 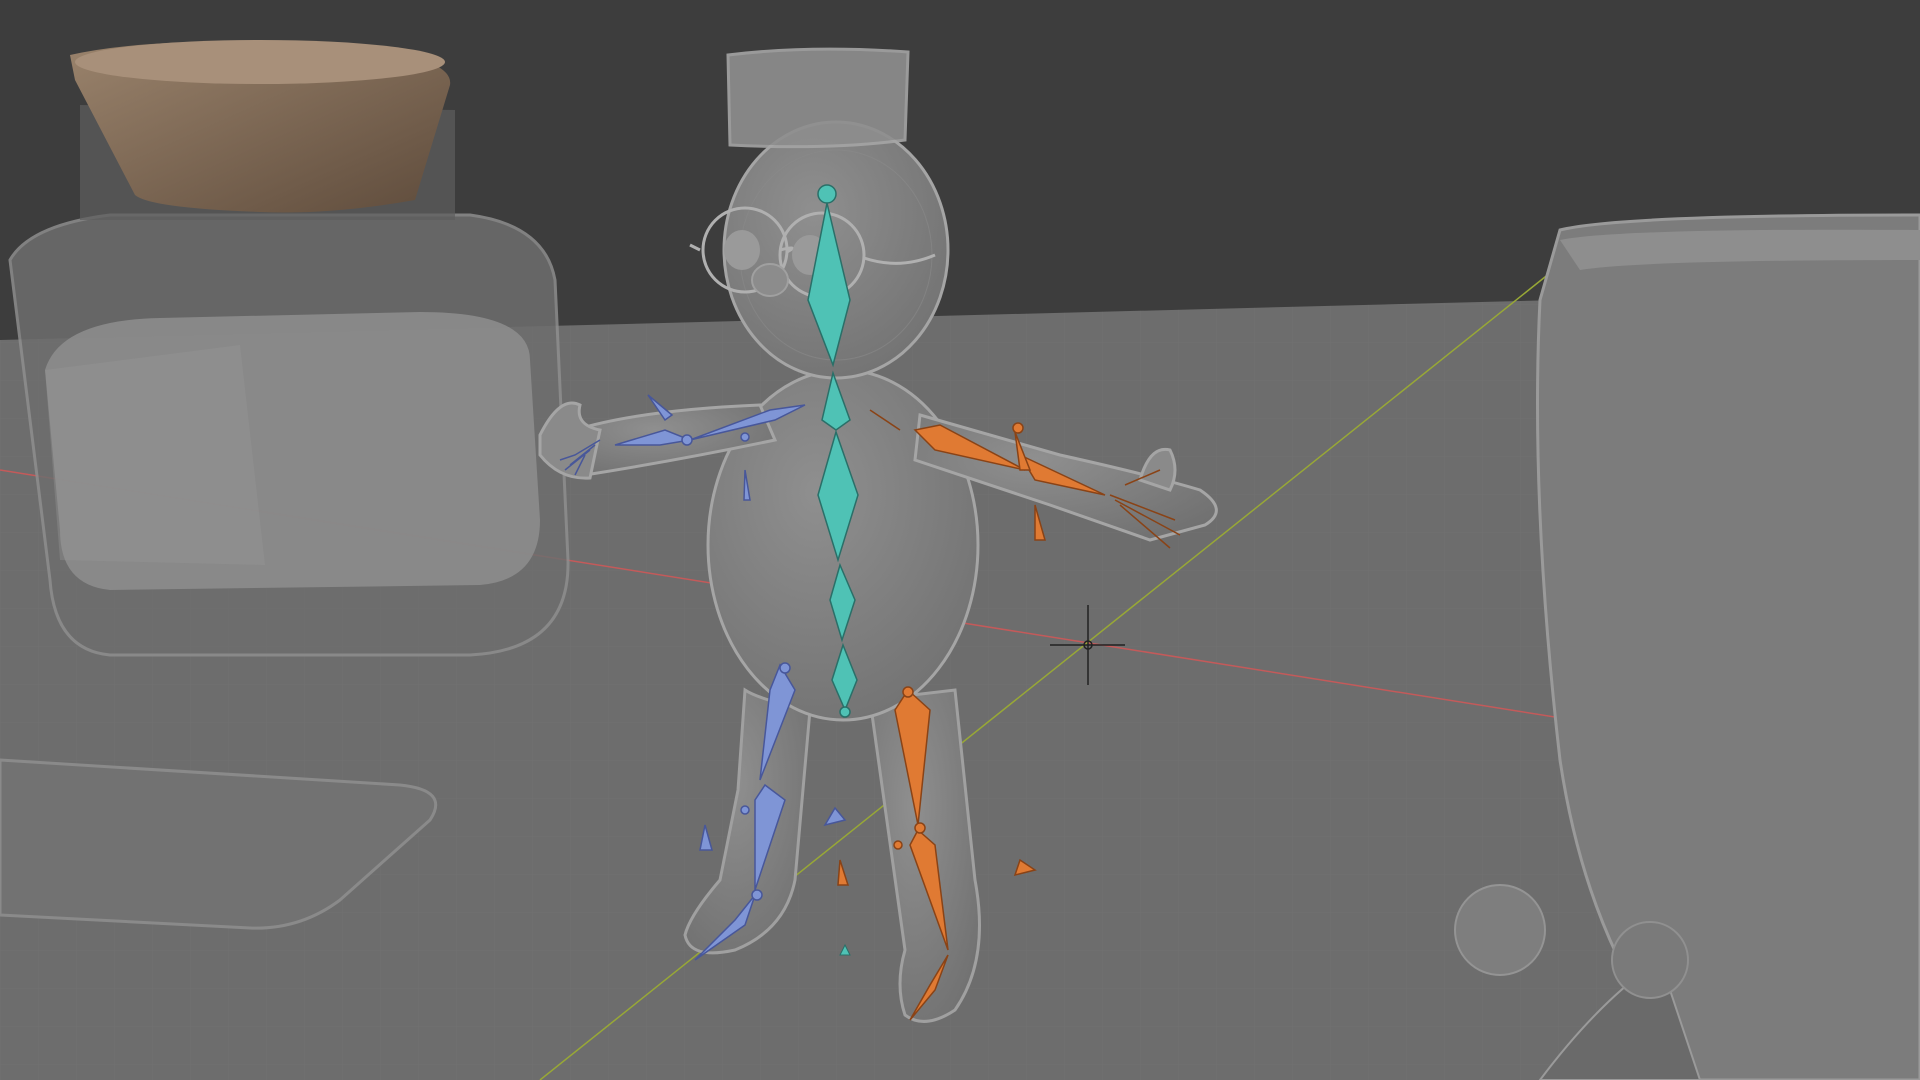 I want to click on hat, so click(x=818, y=98).